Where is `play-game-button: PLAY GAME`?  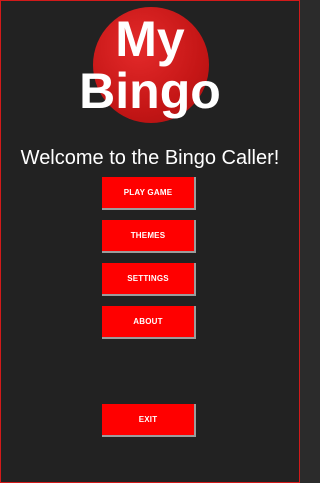
play-game-button: PLAY GAME is located at coordinates (149, 193).